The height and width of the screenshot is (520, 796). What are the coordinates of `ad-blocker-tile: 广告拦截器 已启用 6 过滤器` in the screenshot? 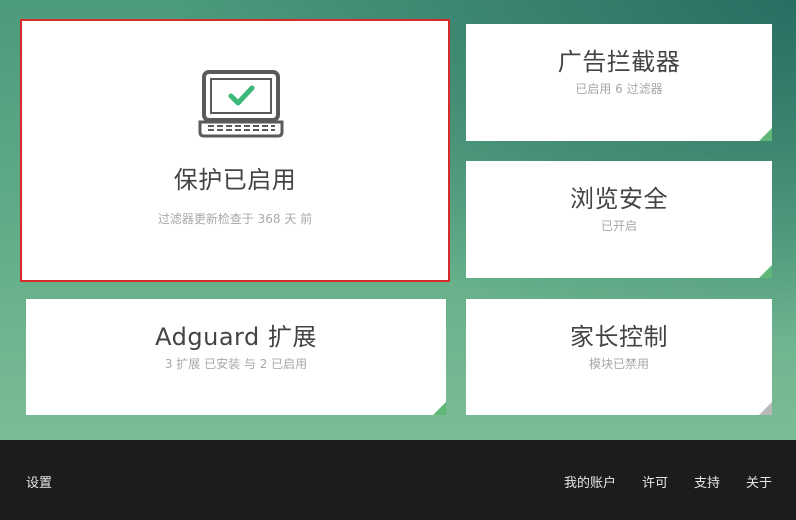 It's located at (619, 82).